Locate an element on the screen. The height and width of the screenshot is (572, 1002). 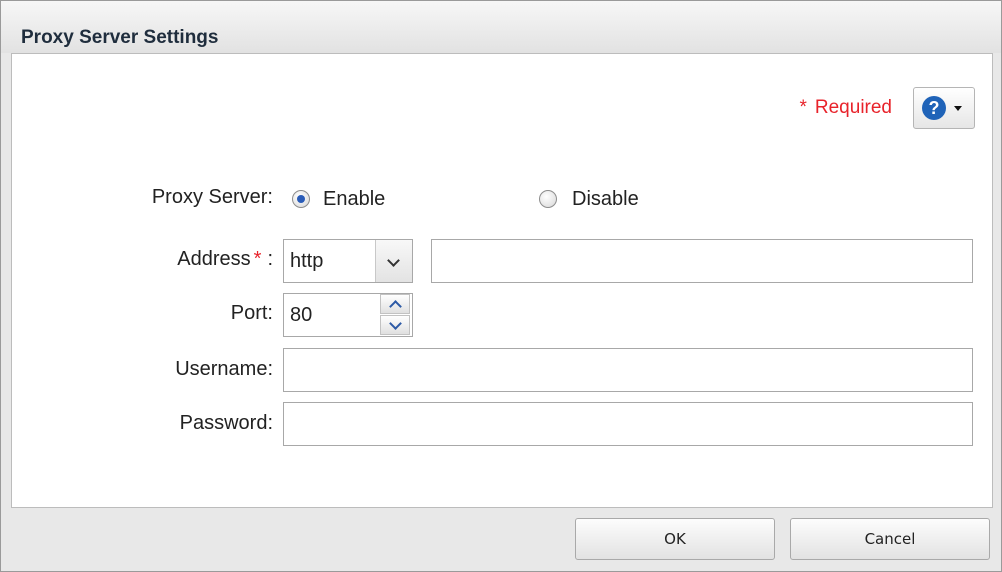
dialog-title: Proxy Server Settings is located at coordinates (120, 37).